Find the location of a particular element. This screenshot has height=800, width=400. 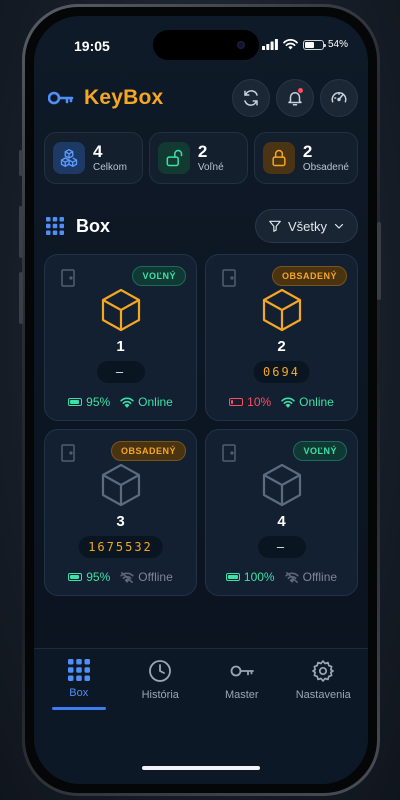

tab-master: Master is located at coordinates (242, 684).